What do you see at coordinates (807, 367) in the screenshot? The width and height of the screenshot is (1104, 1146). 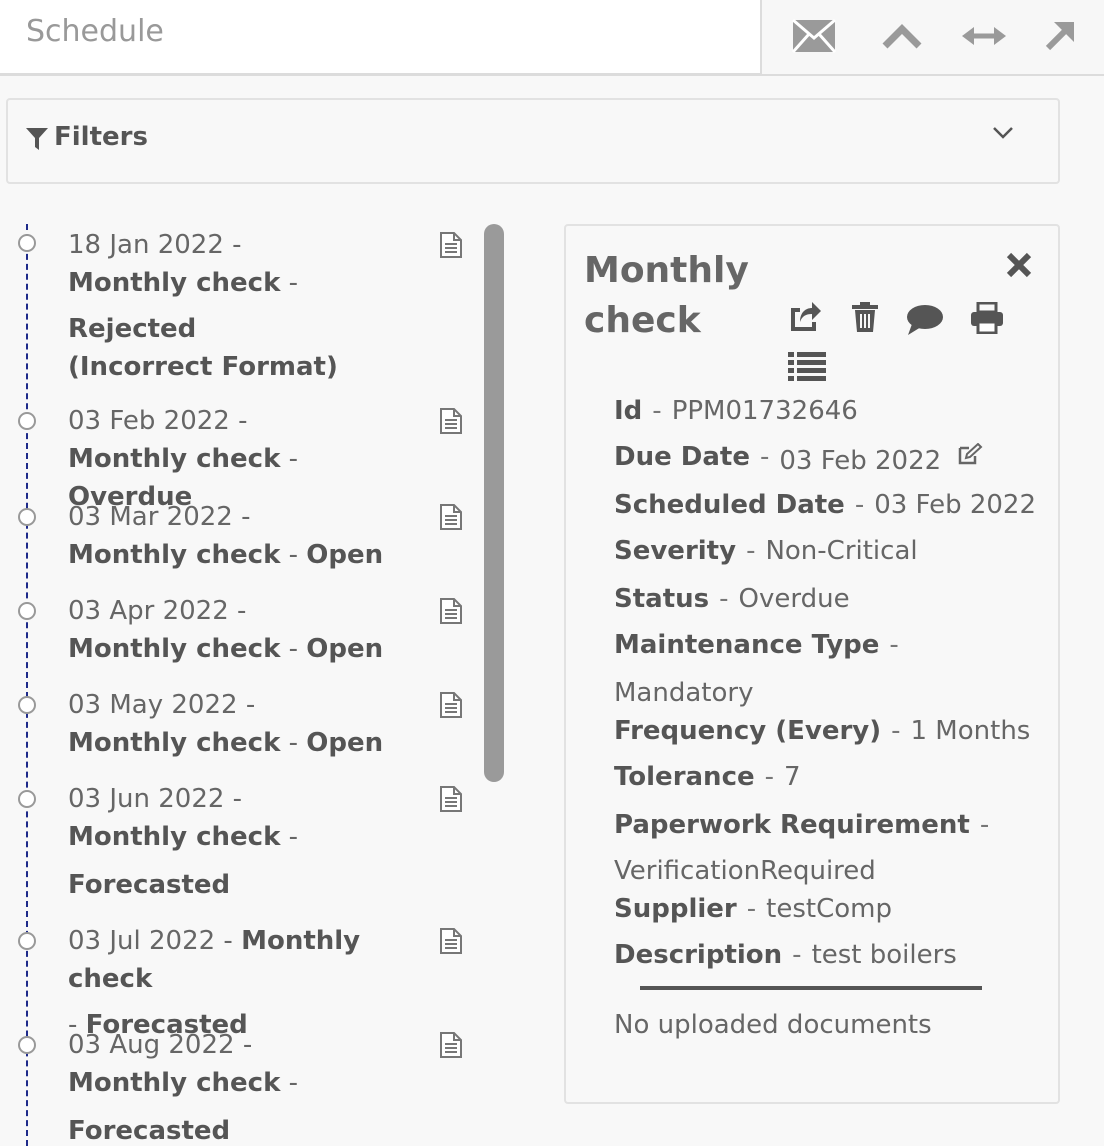 I see `list-icon` at bounding box center [807, 367].